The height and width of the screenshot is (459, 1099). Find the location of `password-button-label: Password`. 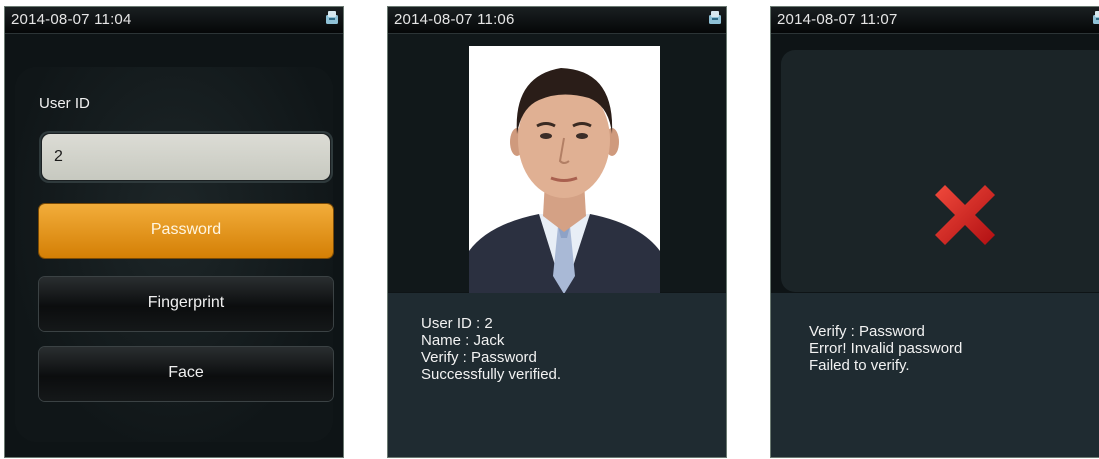

password-button-label: Password is located at coordinates (186, 229).